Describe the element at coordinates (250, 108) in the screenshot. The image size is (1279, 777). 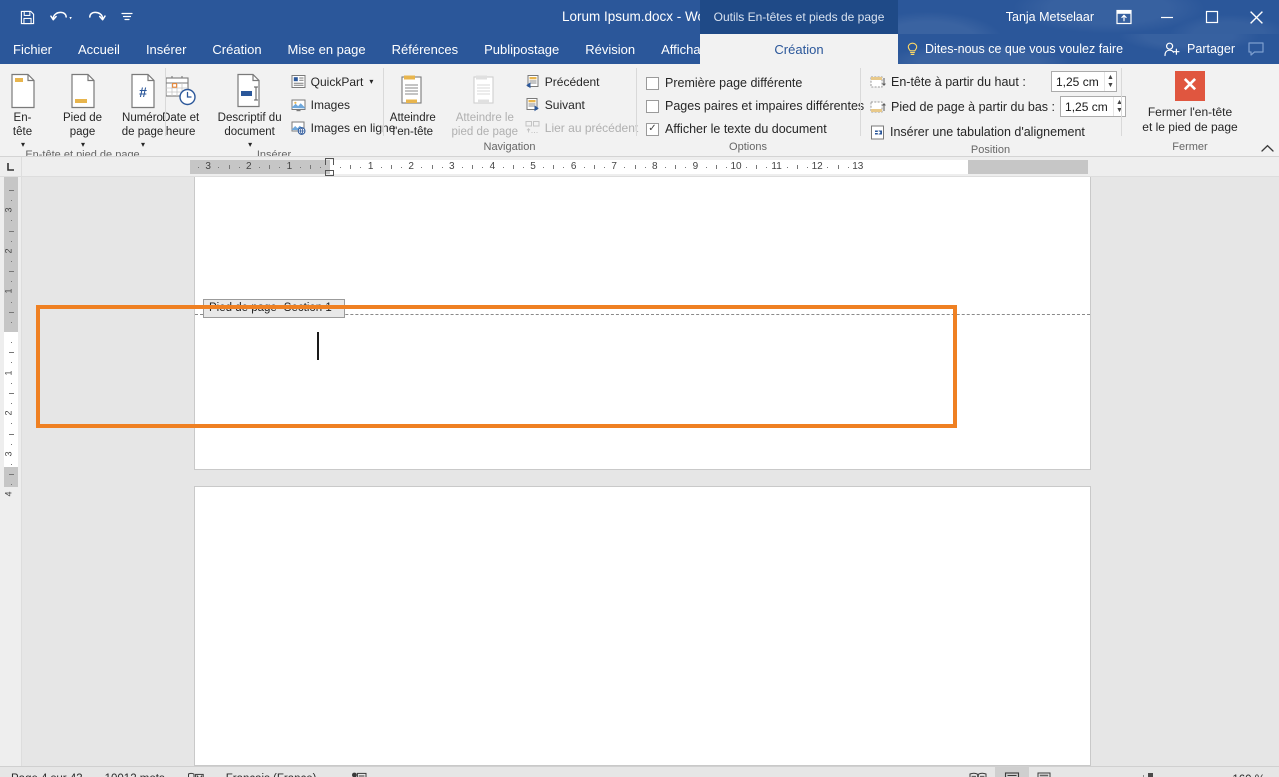
I see `document-info-button: Descriptif du document ▾` at that location.